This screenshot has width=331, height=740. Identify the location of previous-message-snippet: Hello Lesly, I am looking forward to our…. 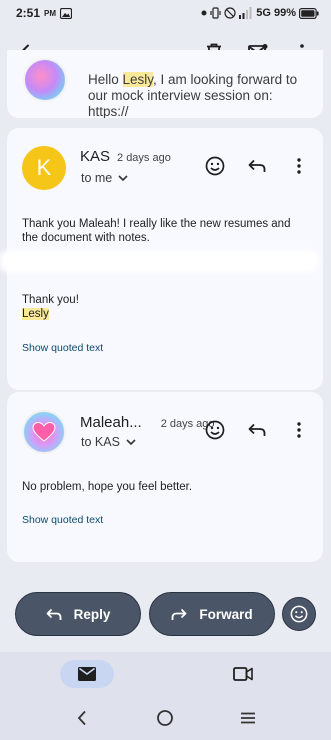
(193, 95).